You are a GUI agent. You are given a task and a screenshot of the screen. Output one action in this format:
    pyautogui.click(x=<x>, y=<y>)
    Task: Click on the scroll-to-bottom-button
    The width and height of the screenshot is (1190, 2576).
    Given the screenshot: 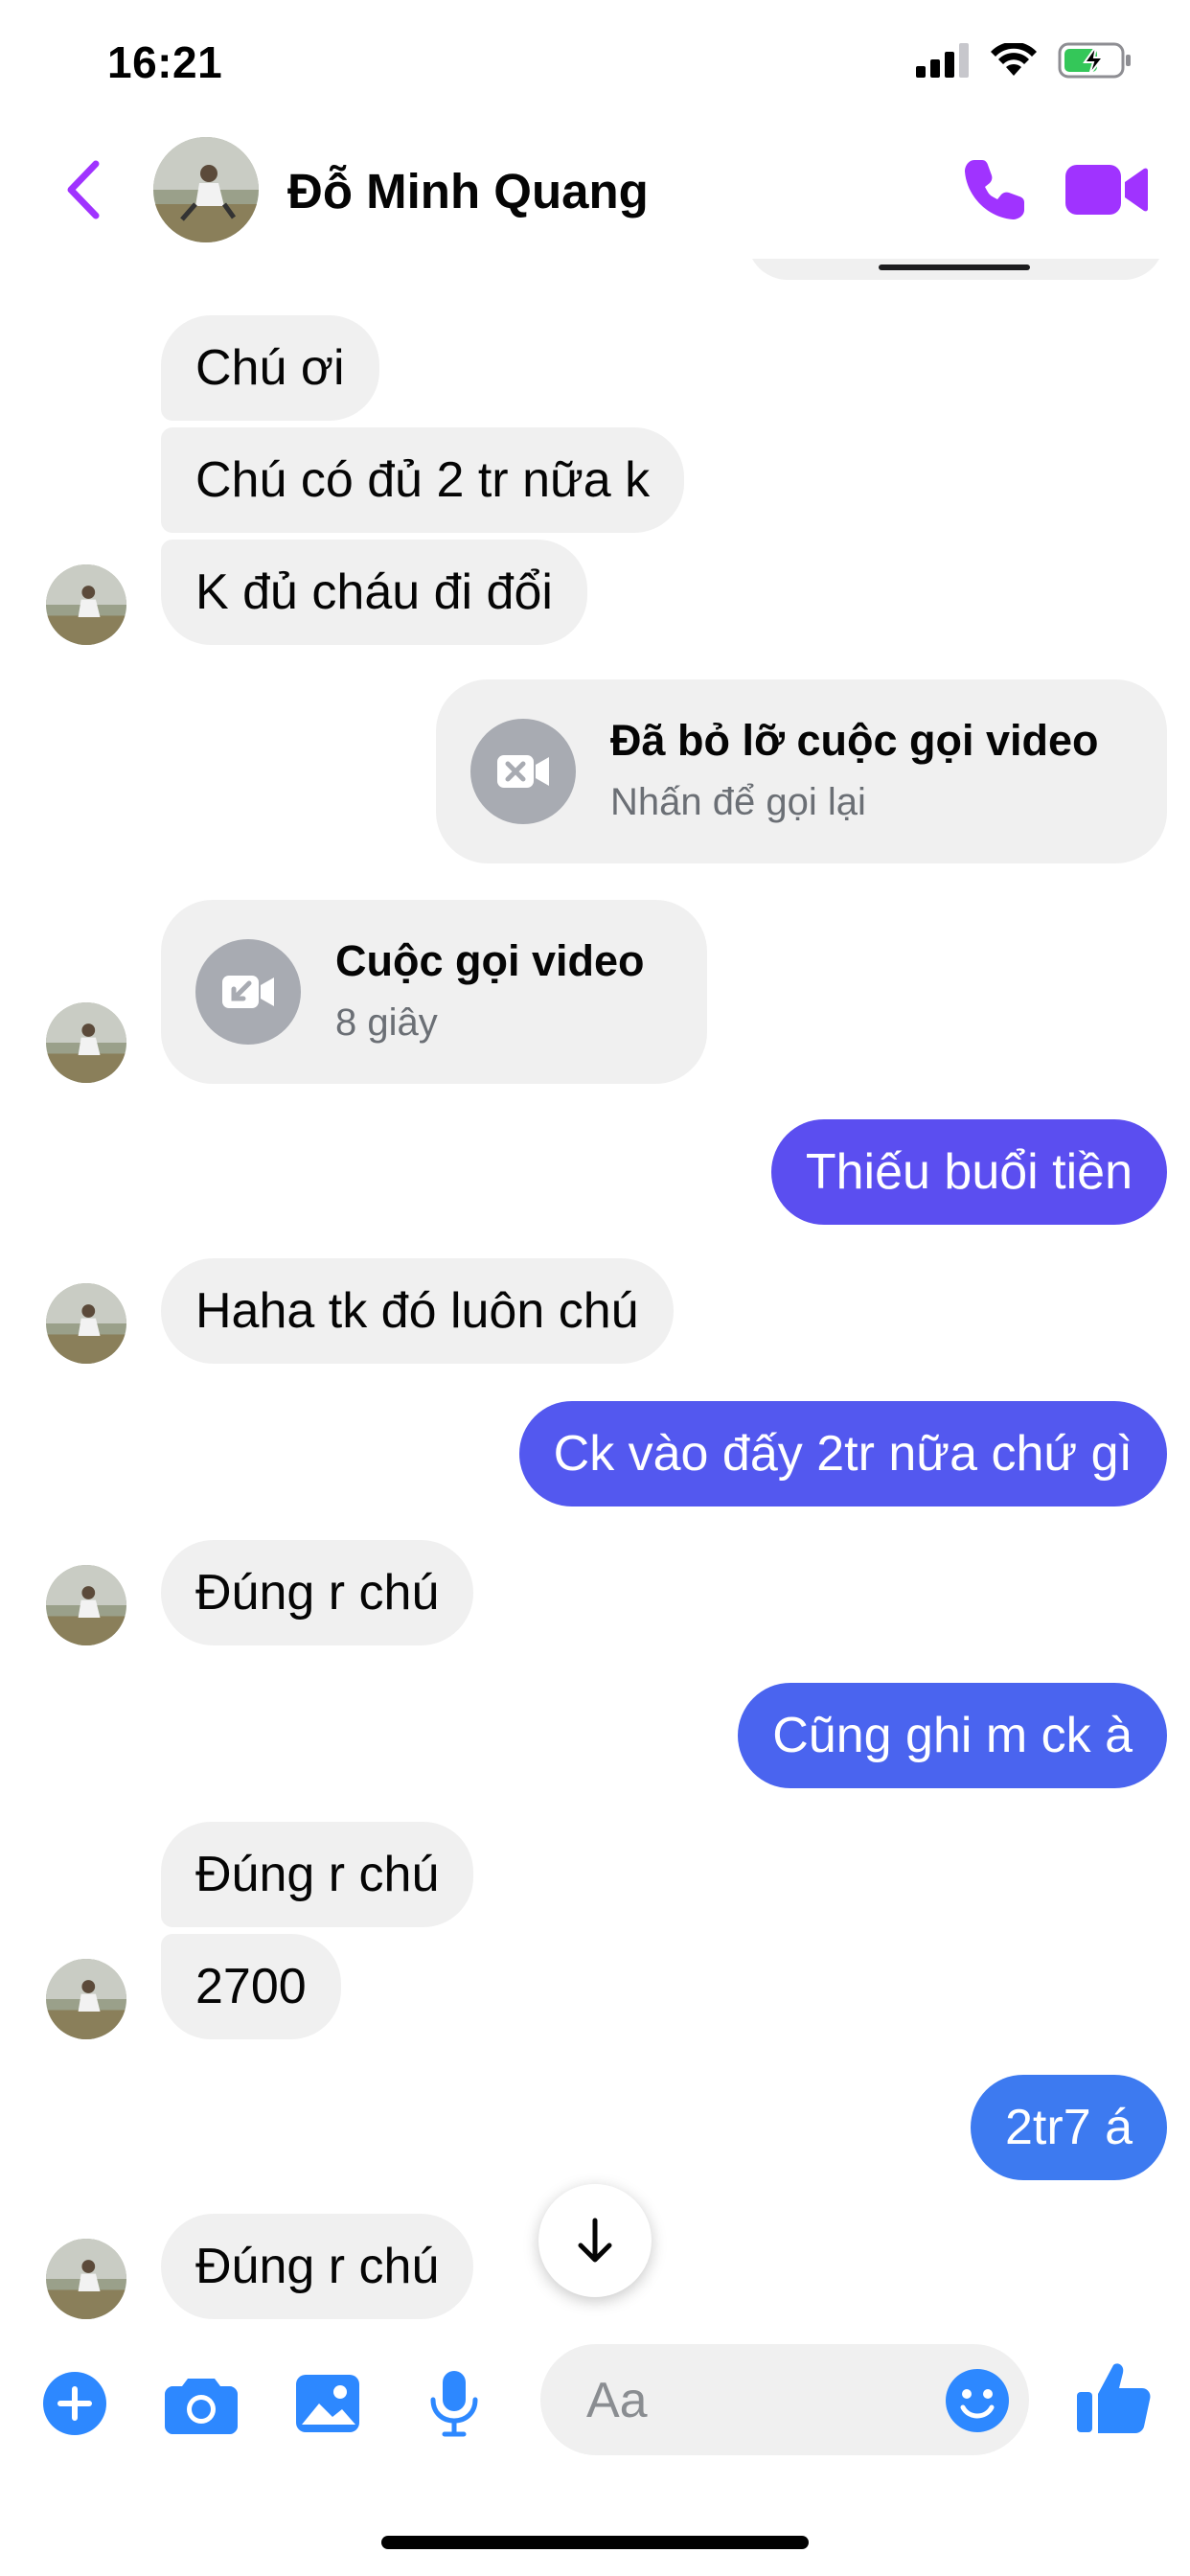 What is the action you would take?
    pyautogui.click(x=595, y=2240)
    